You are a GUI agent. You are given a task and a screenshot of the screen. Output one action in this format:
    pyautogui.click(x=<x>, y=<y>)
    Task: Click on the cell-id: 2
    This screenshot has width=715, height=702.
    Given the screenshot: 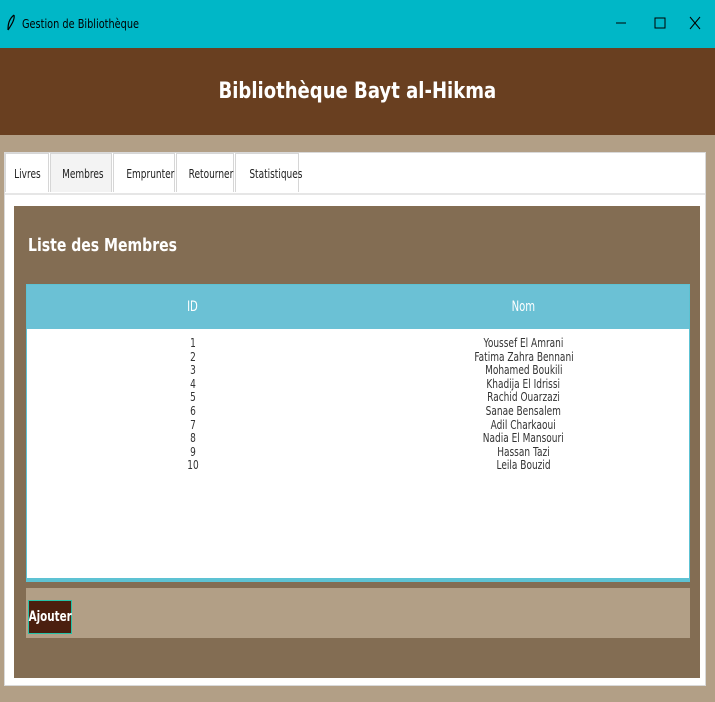 What is the action you would take?
    pyautogui.click(x=192, y=356)
    